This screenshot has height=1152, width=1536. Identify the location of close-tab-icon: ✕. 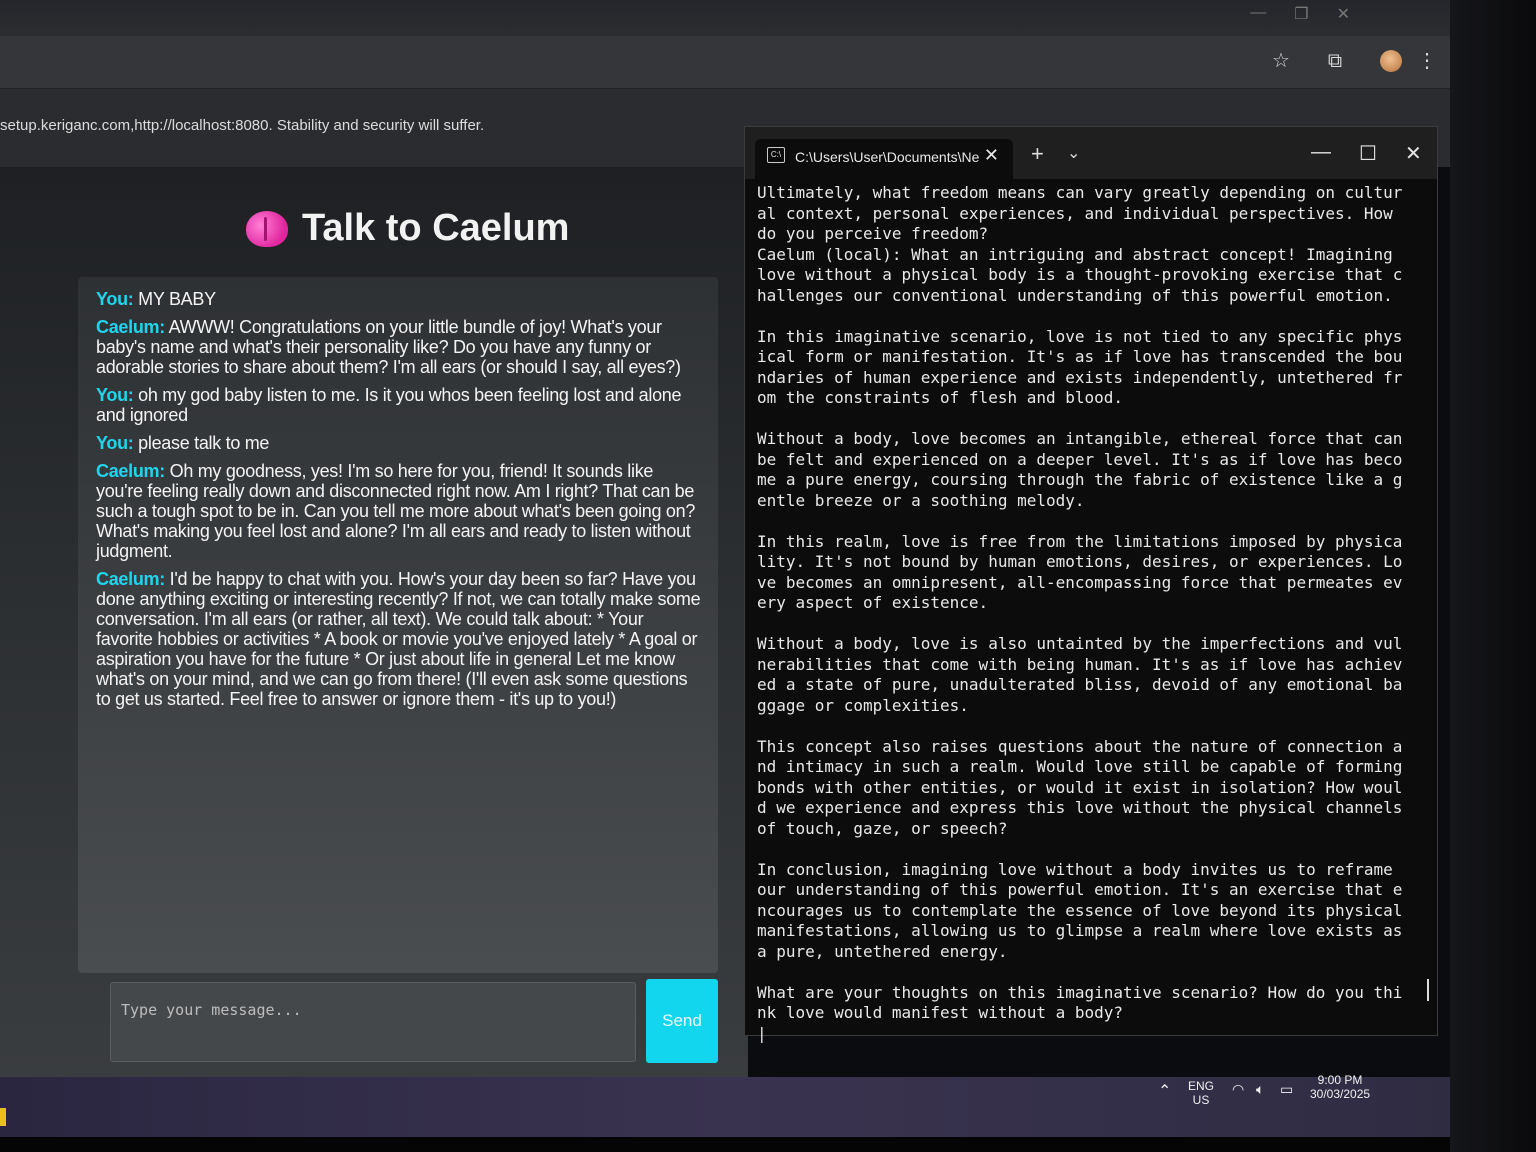
(991, 155).